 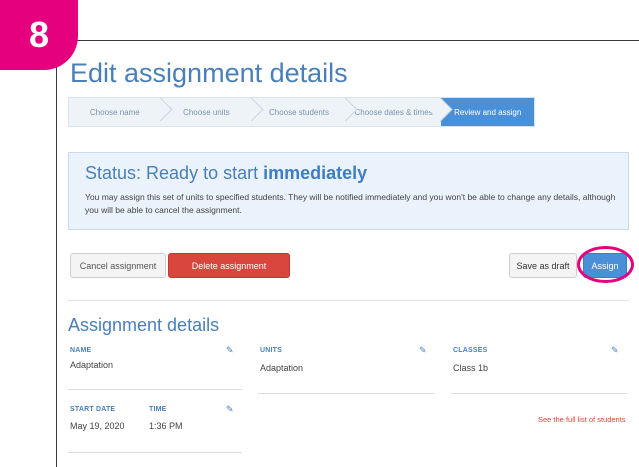 I want to click on classes-rule, so click(x=539, y=393).